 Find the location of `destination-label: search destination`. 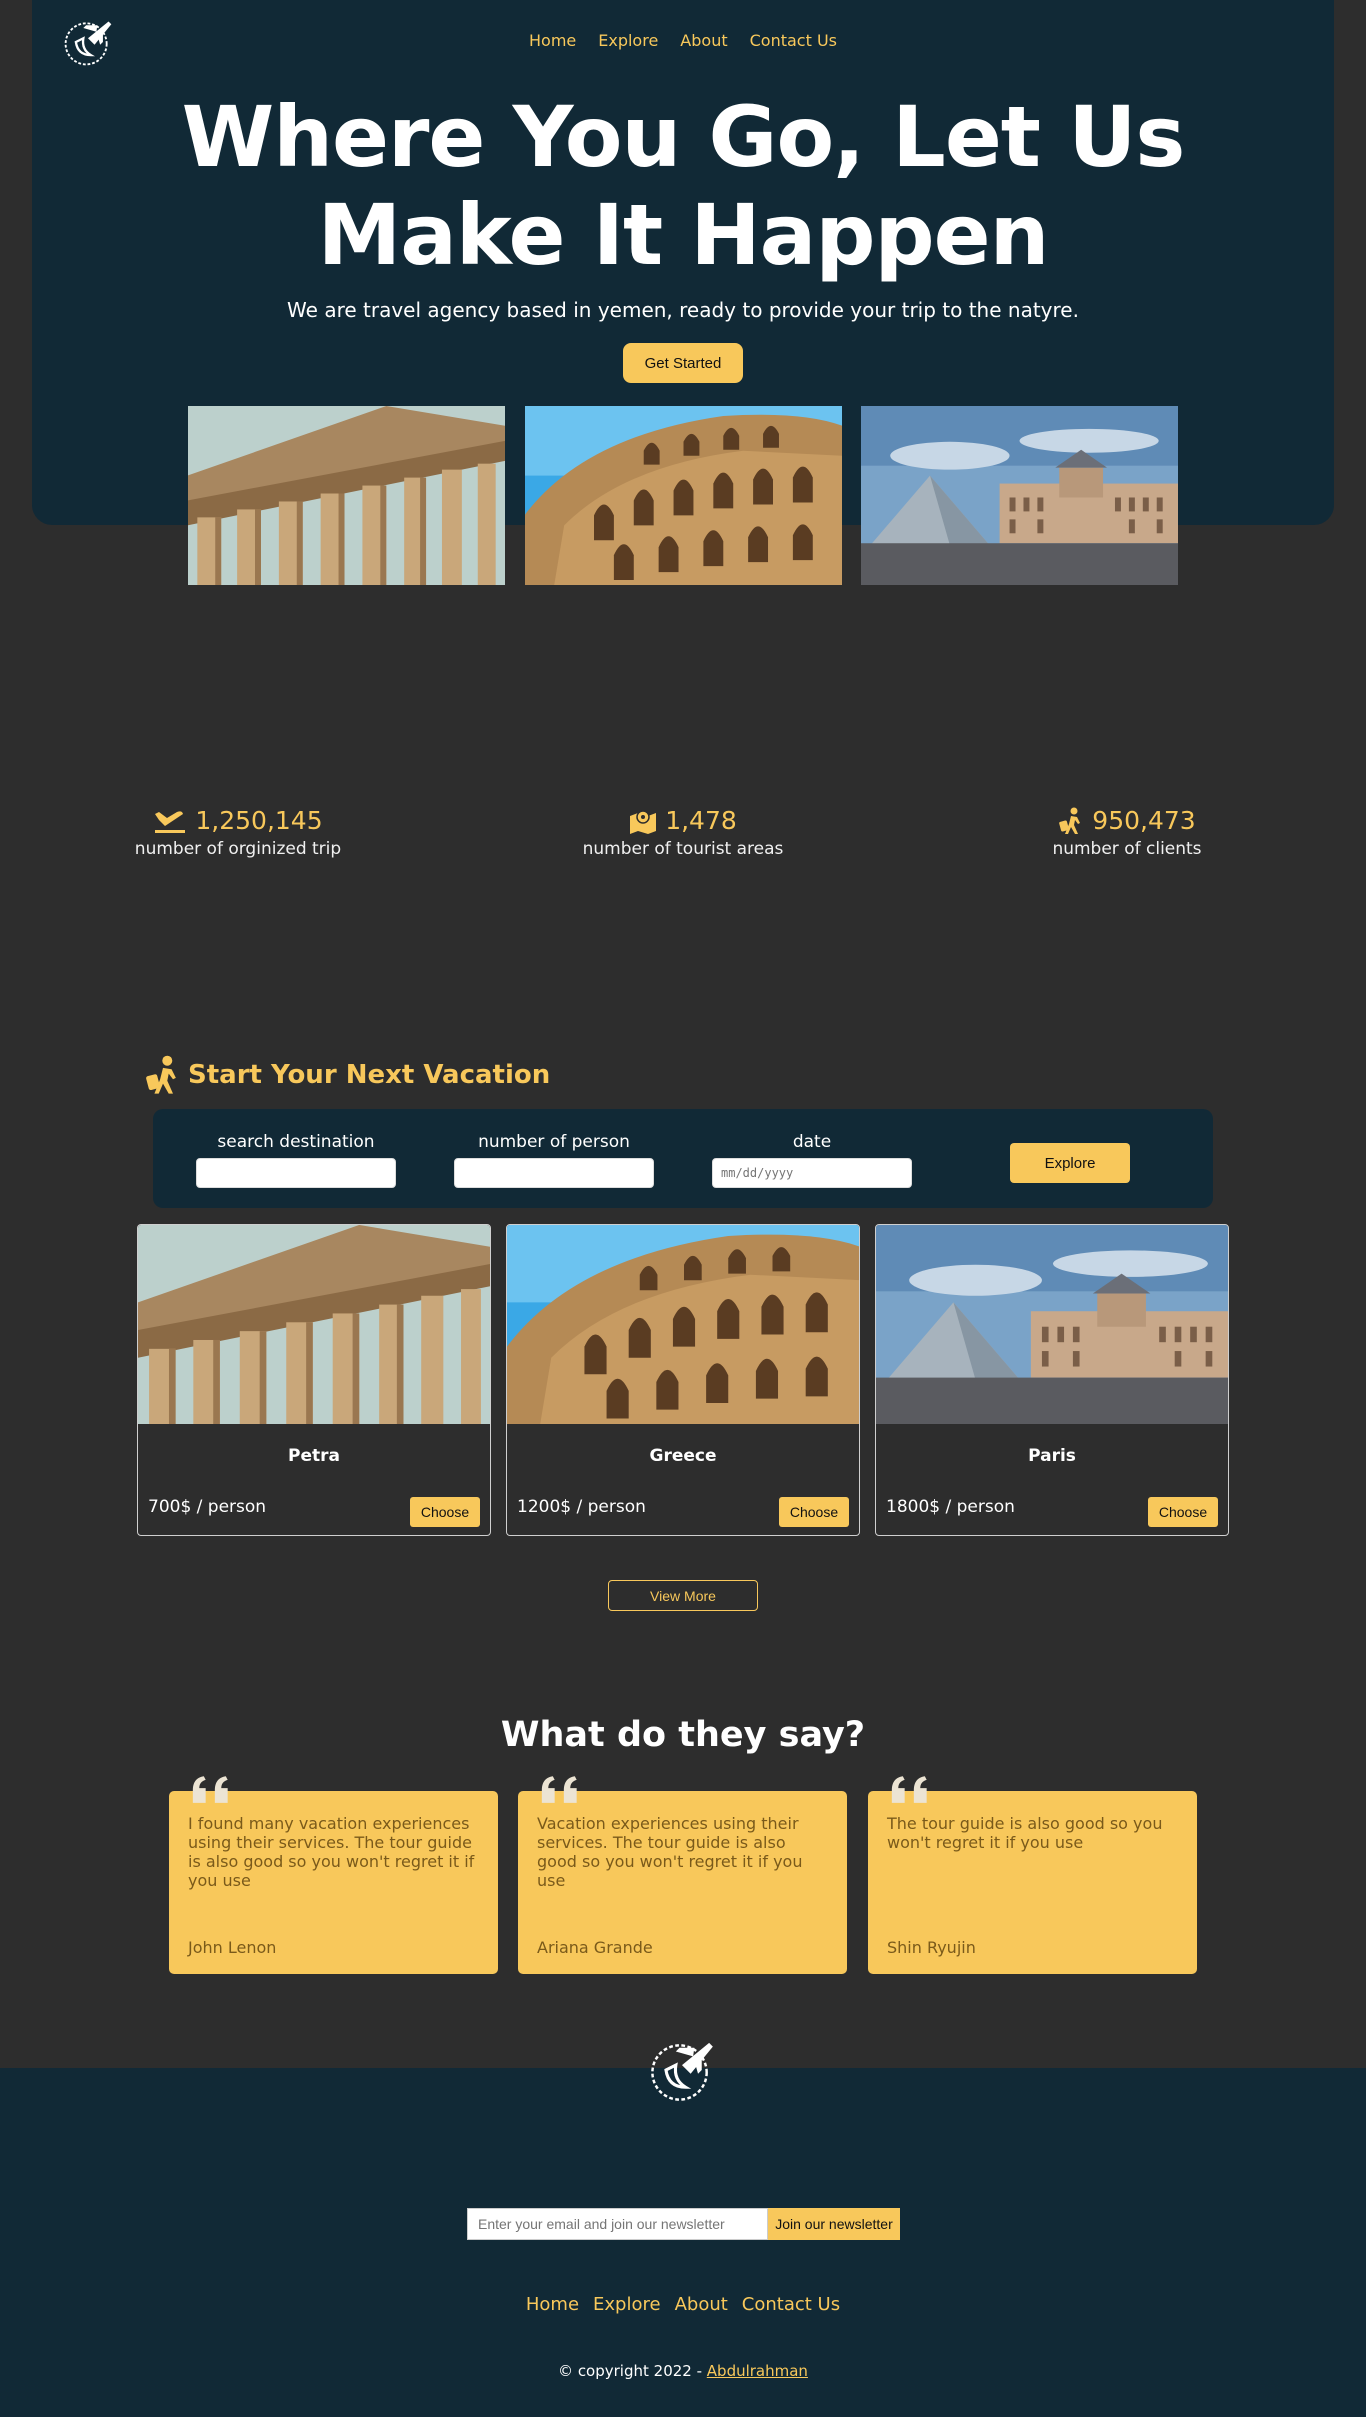

destination-label: search destination is located at coordinates (296, 1142).